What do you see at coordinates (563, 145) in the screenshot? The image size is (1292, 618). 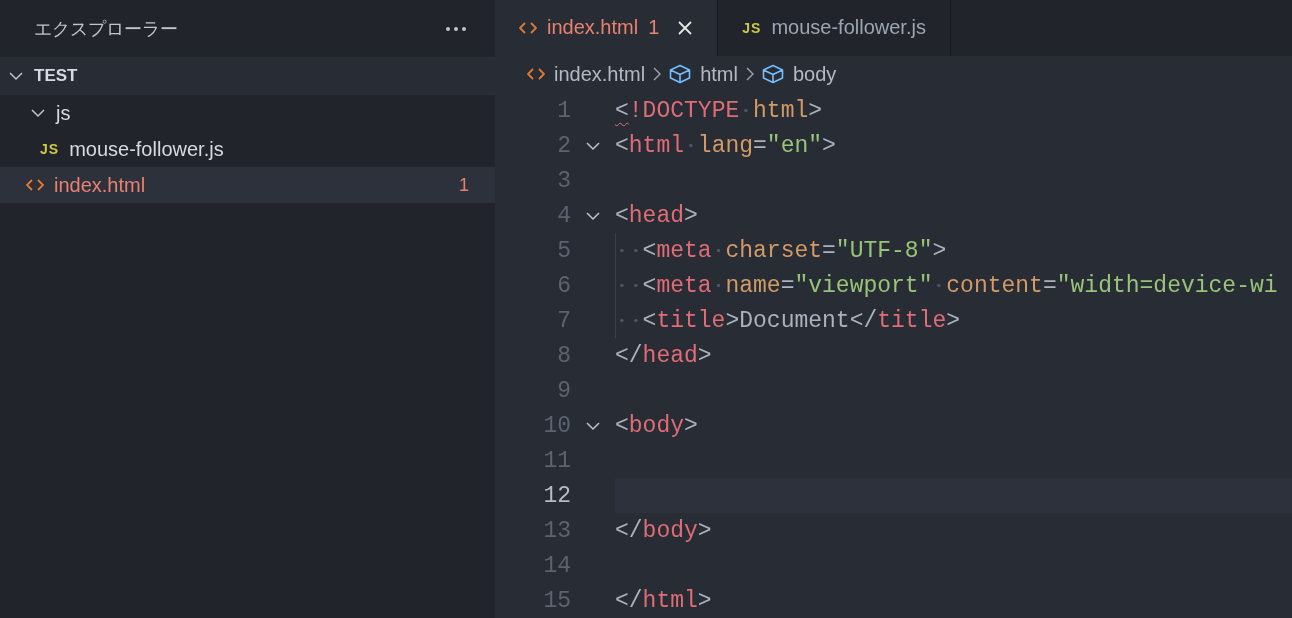 I see `line-number: 2` at bounding box center [563, 145].